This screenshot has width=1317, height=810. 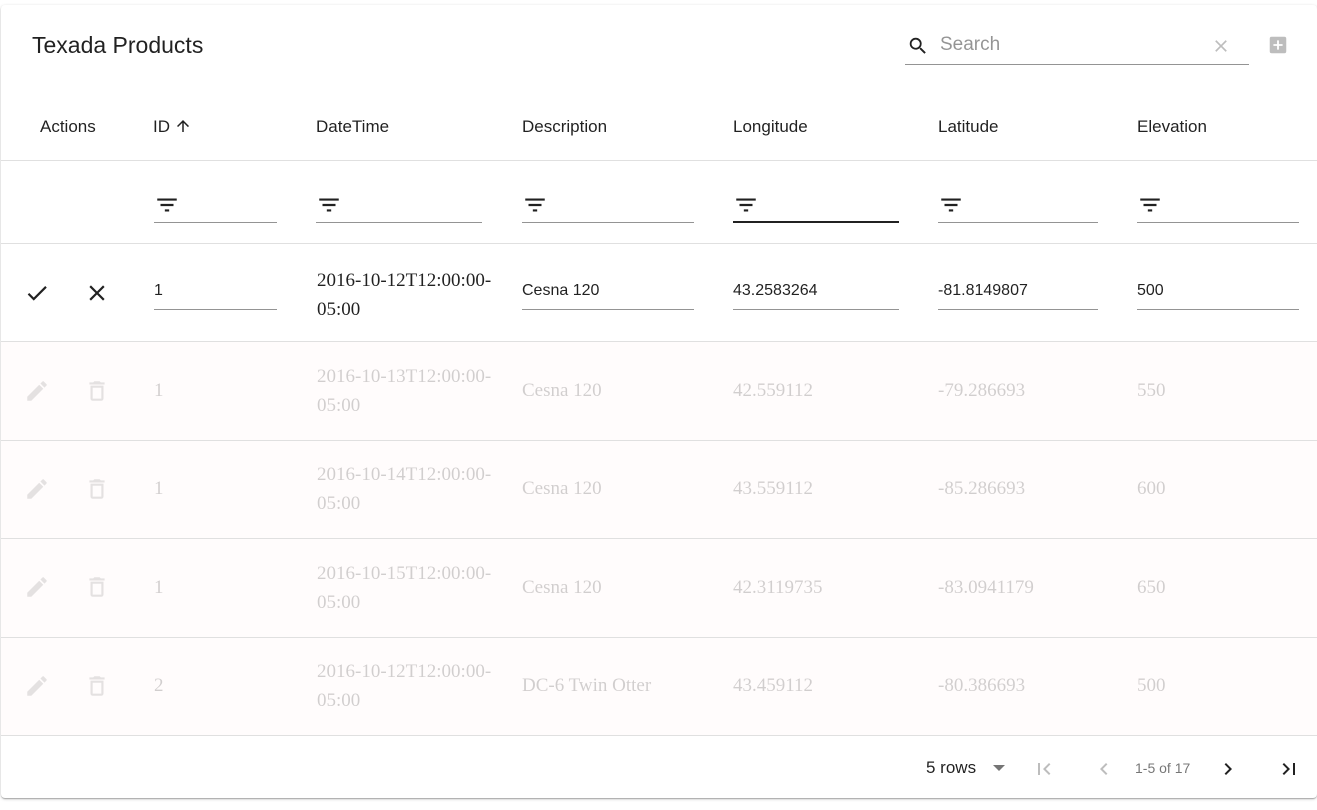 I want to click on latitude-input, so click(x=1018, y=290).